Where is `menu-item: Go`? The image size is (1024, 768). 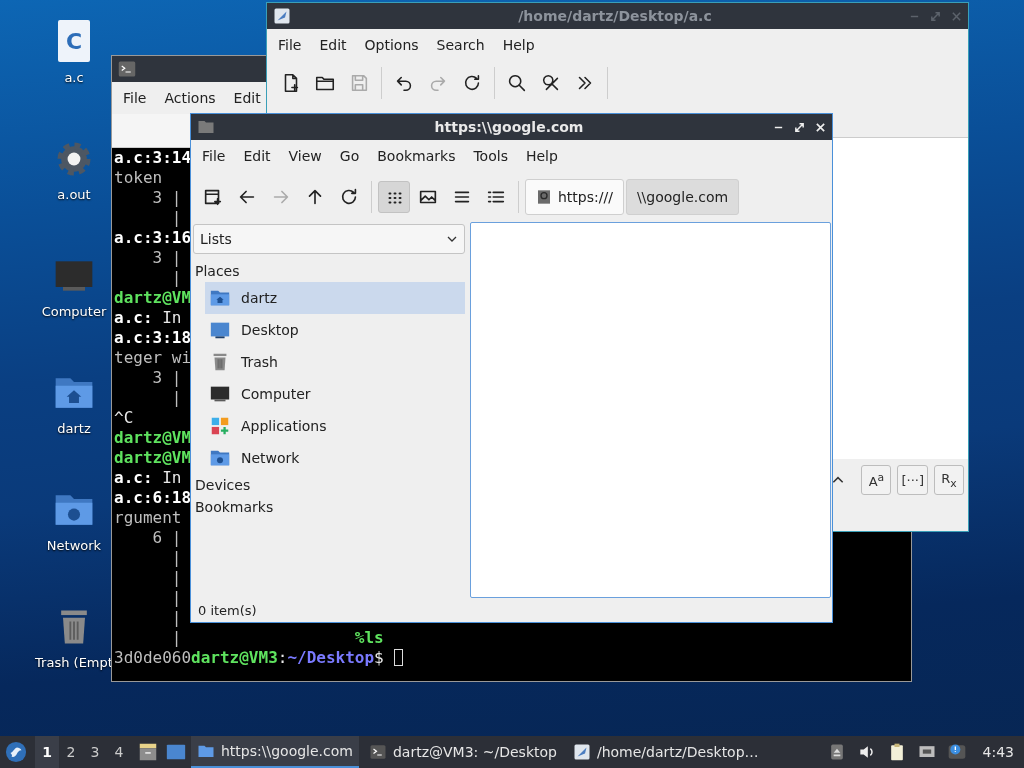 menu-item: Go is located at coordinates (349, 156).